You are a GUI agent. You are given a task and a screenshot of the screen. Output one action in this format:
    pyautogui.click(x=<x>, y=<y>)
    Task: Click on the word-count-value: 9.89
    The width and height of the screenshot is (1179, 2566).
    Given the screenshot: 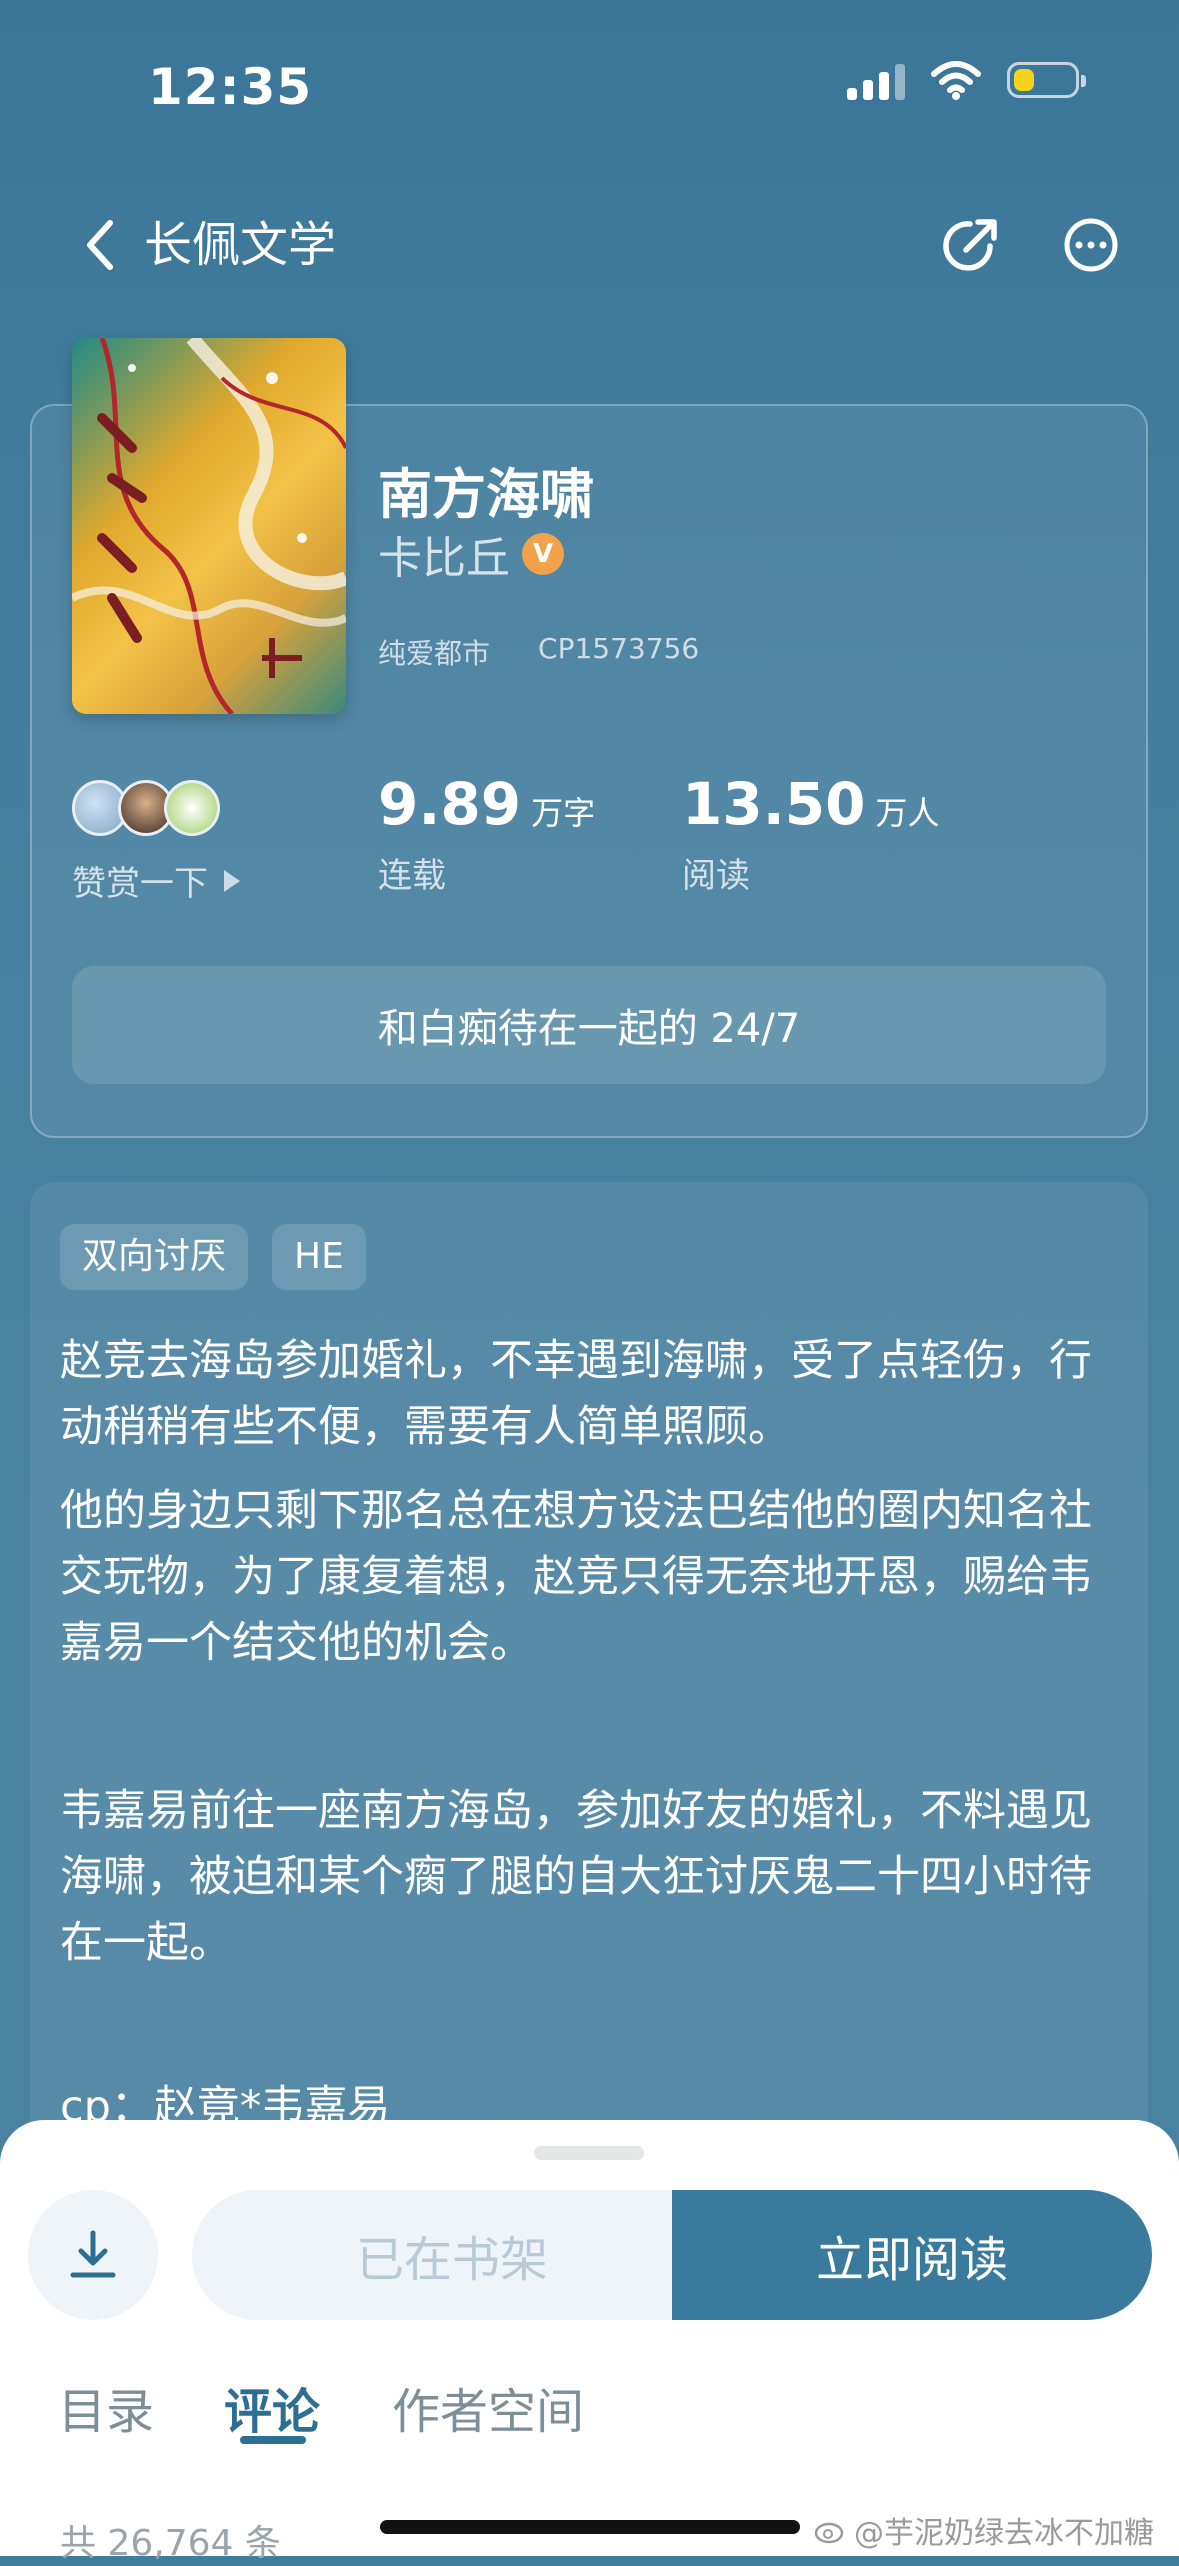 What is the action you would take?
    pyautogui.click(x=450, y=804)
    